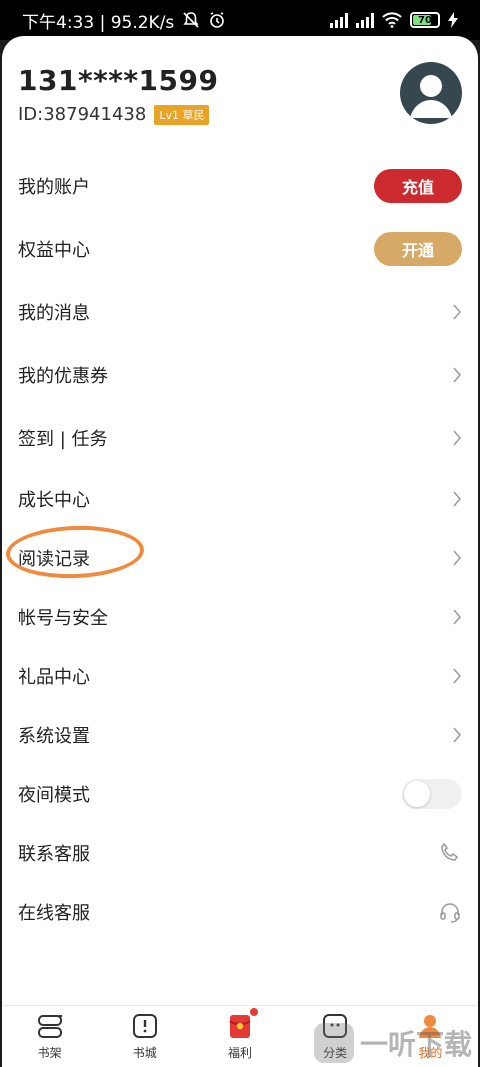  What do you see at coordinates (240, 185) in the screenshot?
I see `menu-my-account: 我的账户 充值` at bounding box center [240, 185].